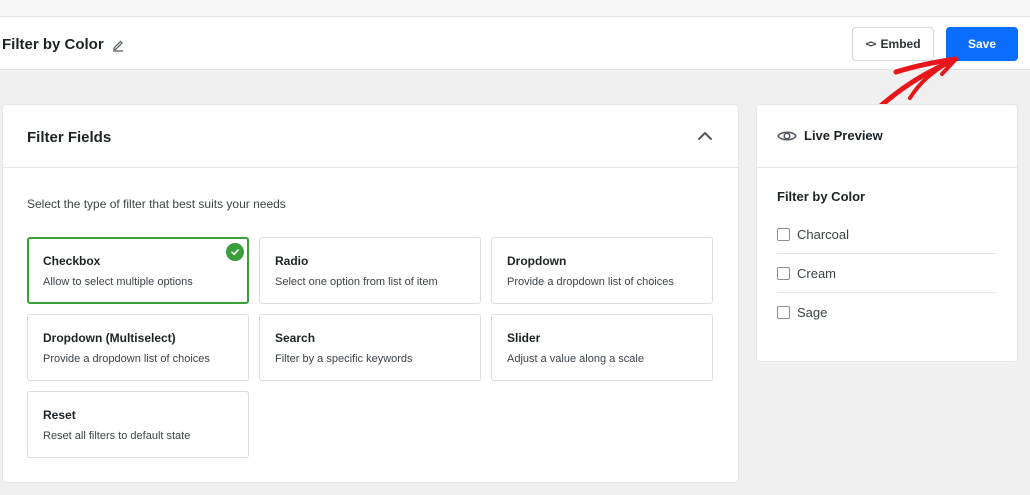  What do you see at coordinates (900, 44) in the screenshot?
I see `embed-label: Embed` at bounding box center [900, 44].